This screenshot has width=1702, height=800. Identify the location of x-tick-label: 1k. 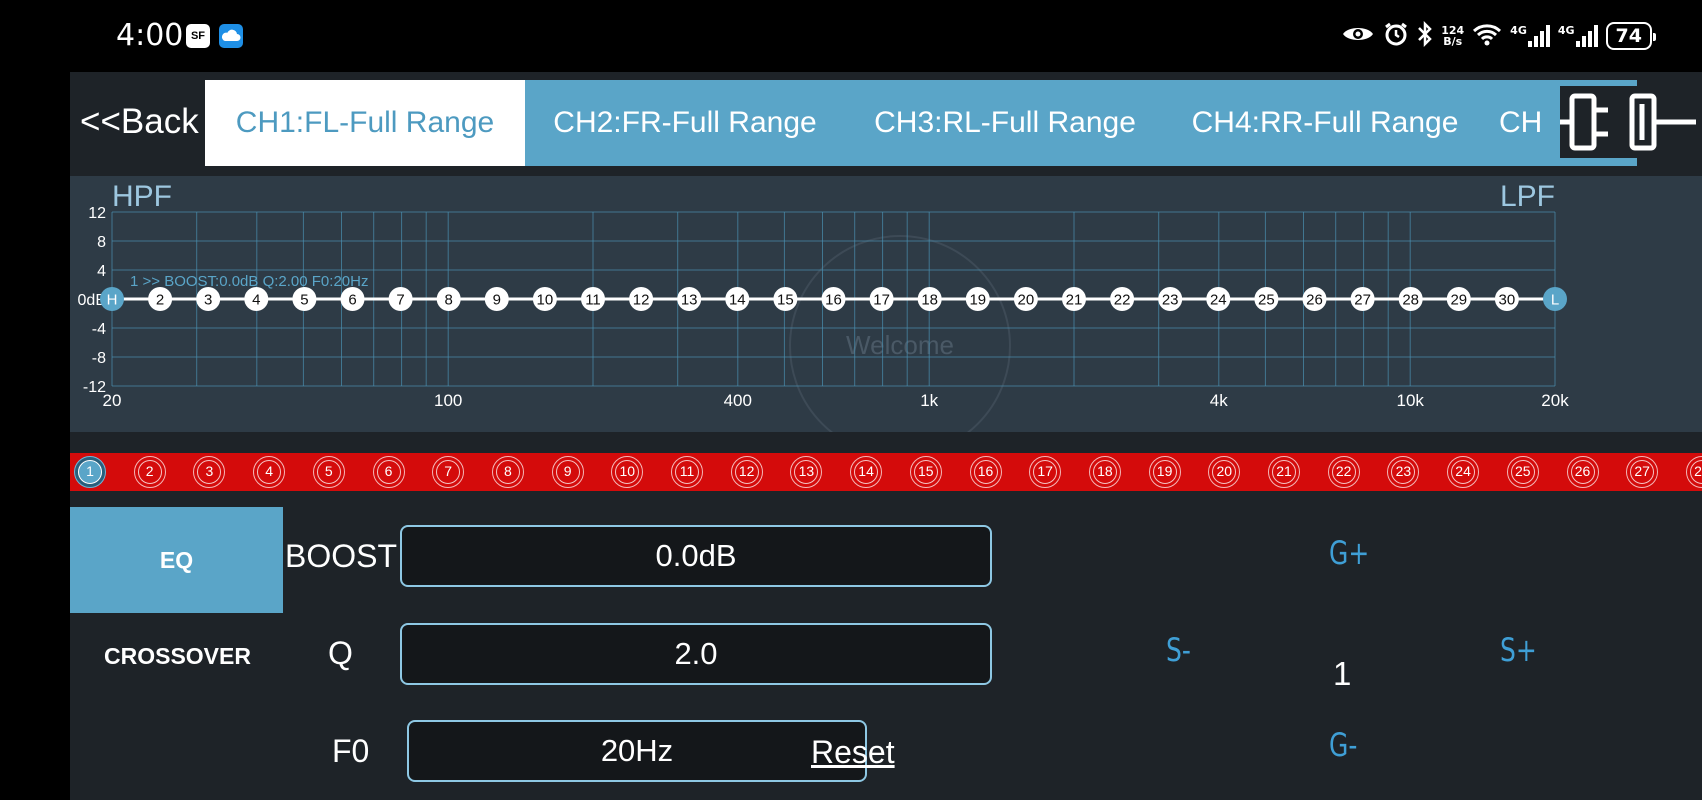
(929, 400).